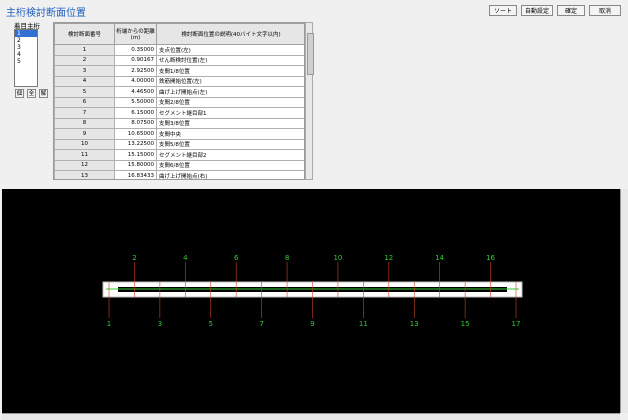 The image size is (628, 420). I want to click on cell-desc: 支間3/8位置, so click(230, 123).